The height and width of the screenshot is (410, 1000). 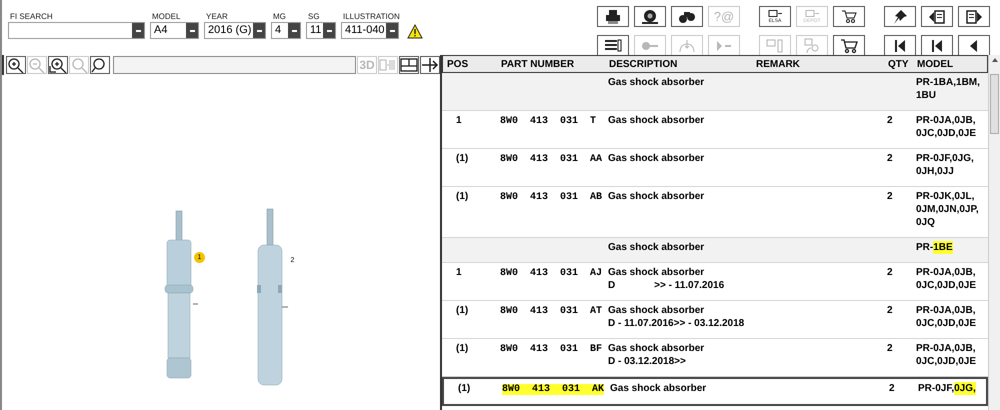 I want to click on model-code: 1BU, so click(x=926, y=95).